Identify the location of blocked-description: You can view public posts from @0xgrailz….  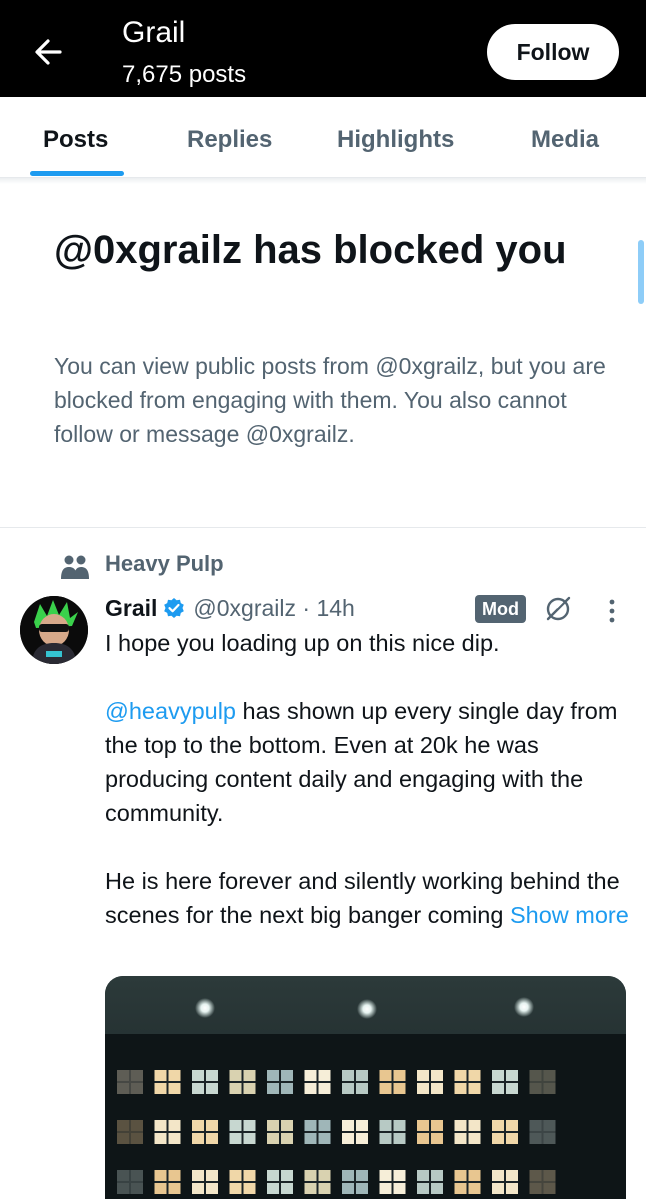
(330, 400).